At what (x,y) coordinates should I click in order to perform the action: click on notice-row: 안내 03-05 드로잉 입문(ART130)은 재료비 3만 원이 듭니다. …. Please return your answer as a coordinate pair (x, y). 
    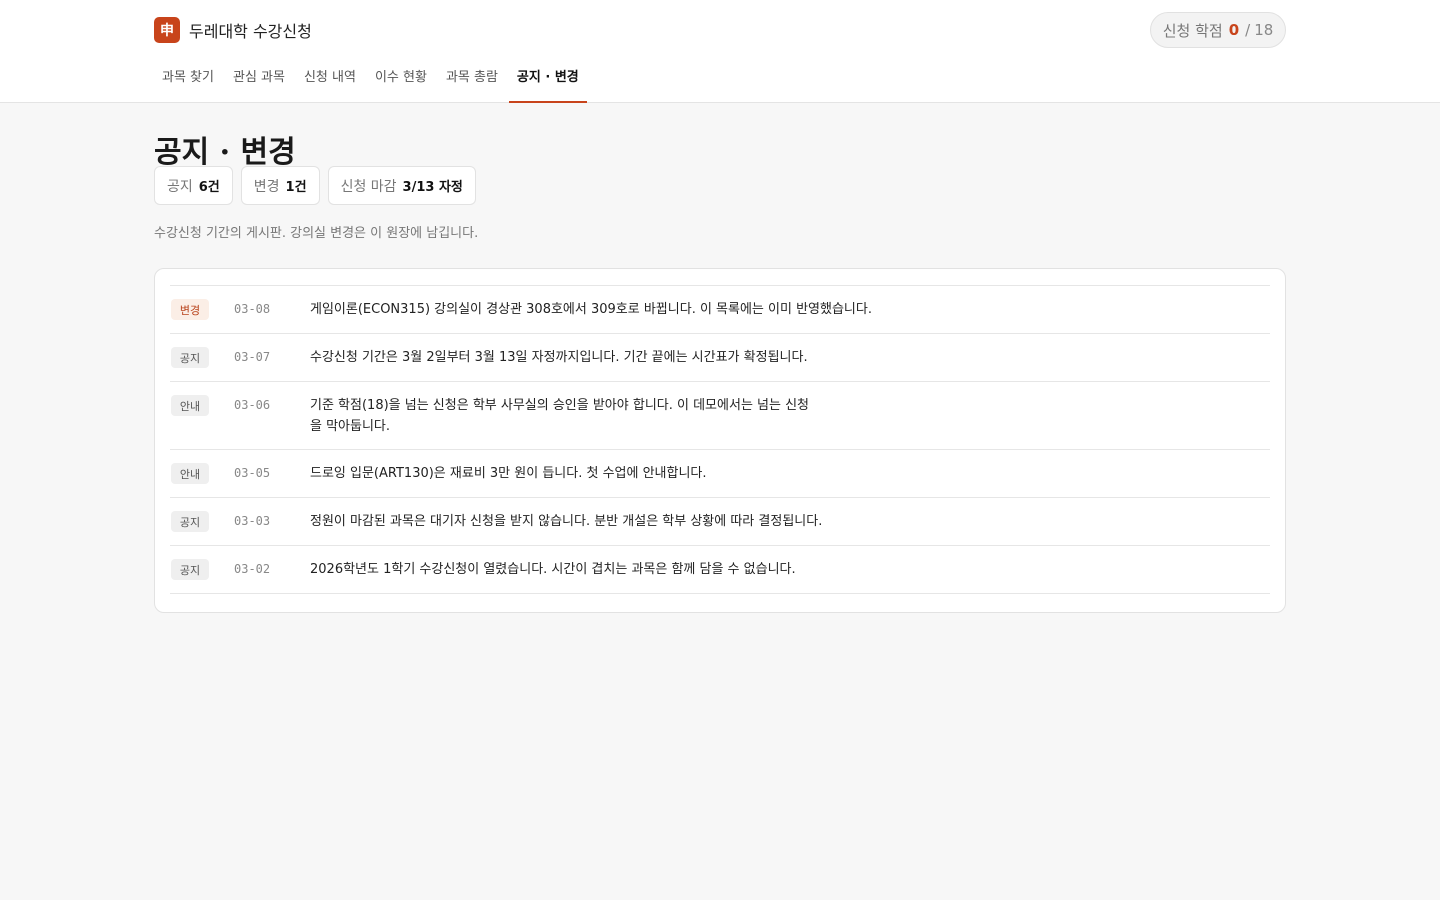
    Looking at the image, I should click on (720, 474).